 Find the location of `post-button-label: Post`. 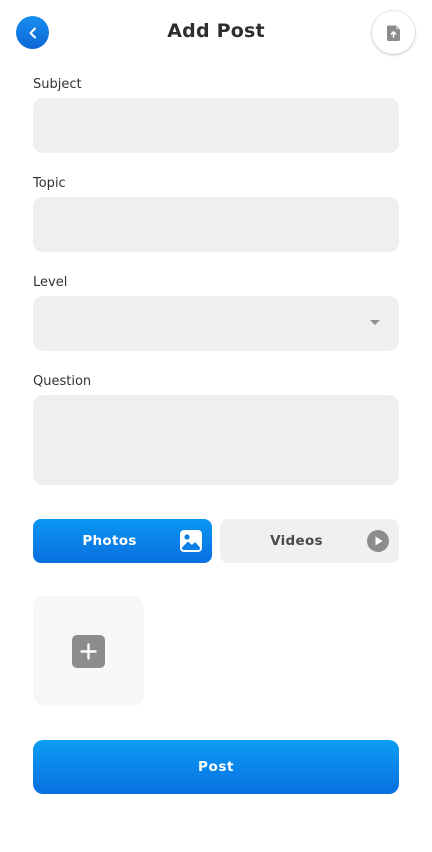

post-button-label: Post is located at coordinates (216, 767).